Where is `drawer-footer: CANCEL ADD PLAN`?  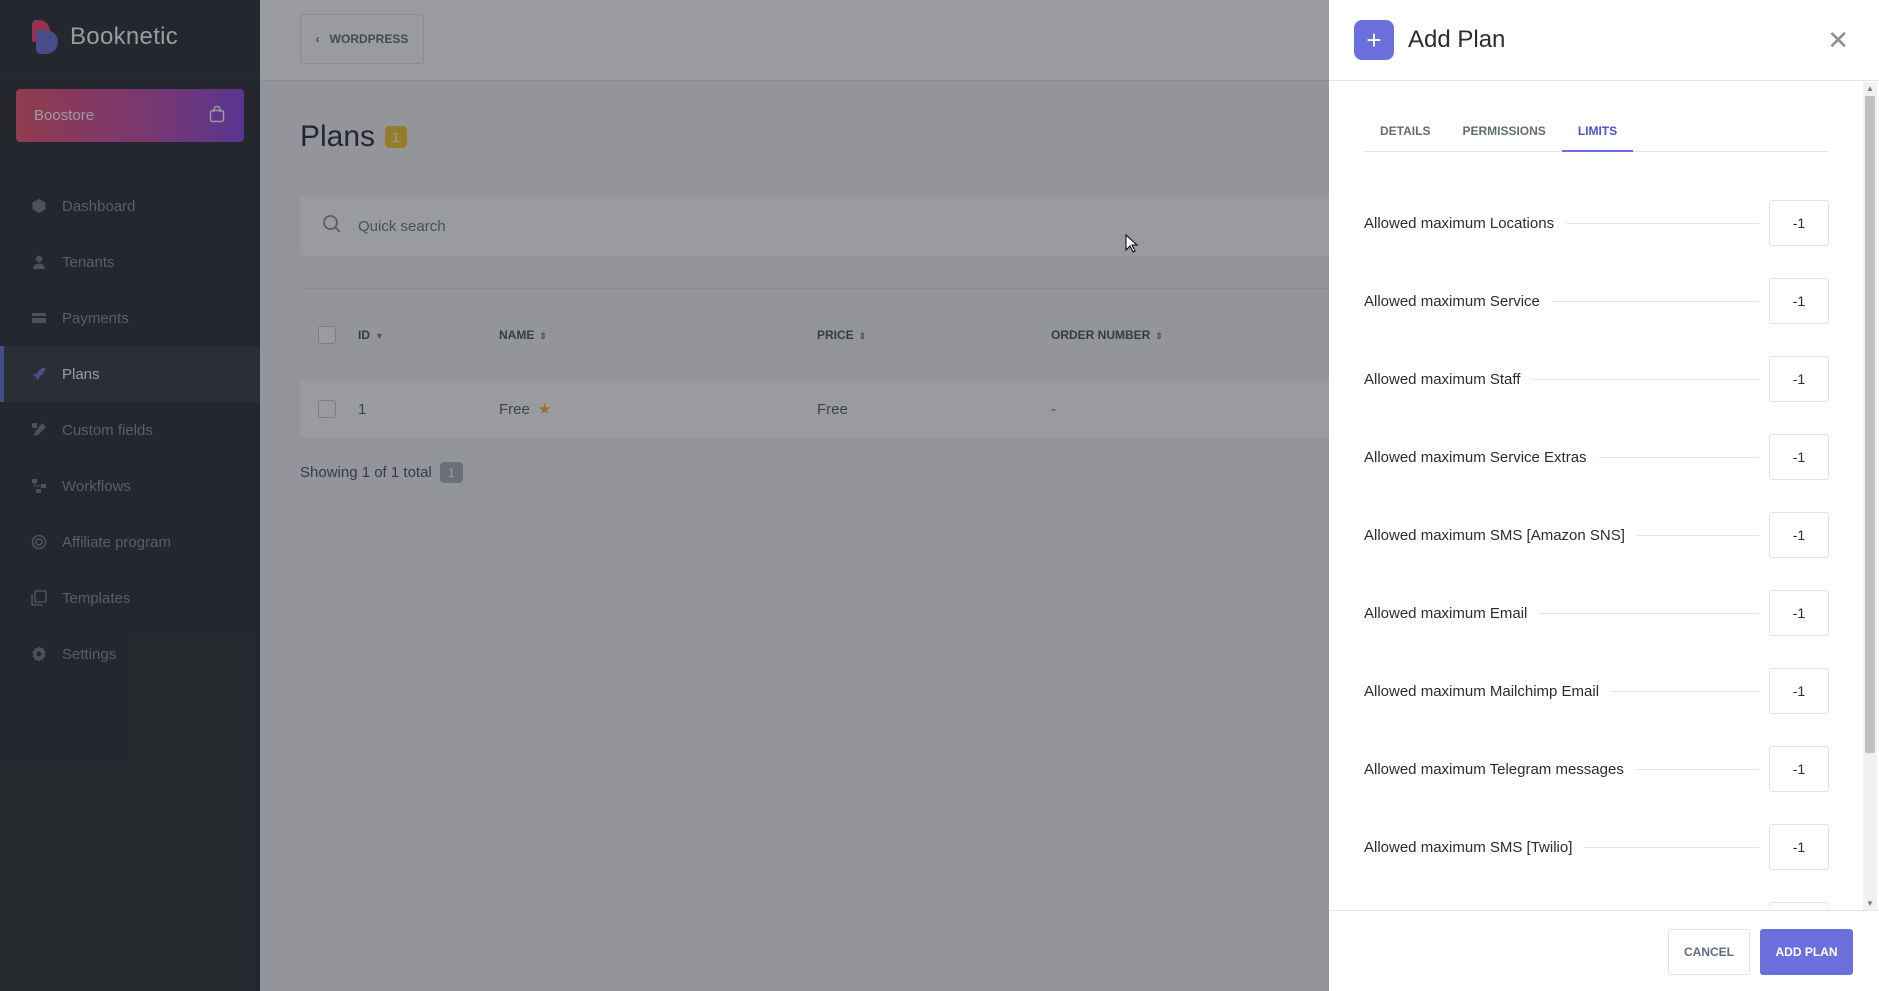 drawer-footer: CANCEL ADD PLAN is located at coordinates (1604, 950).